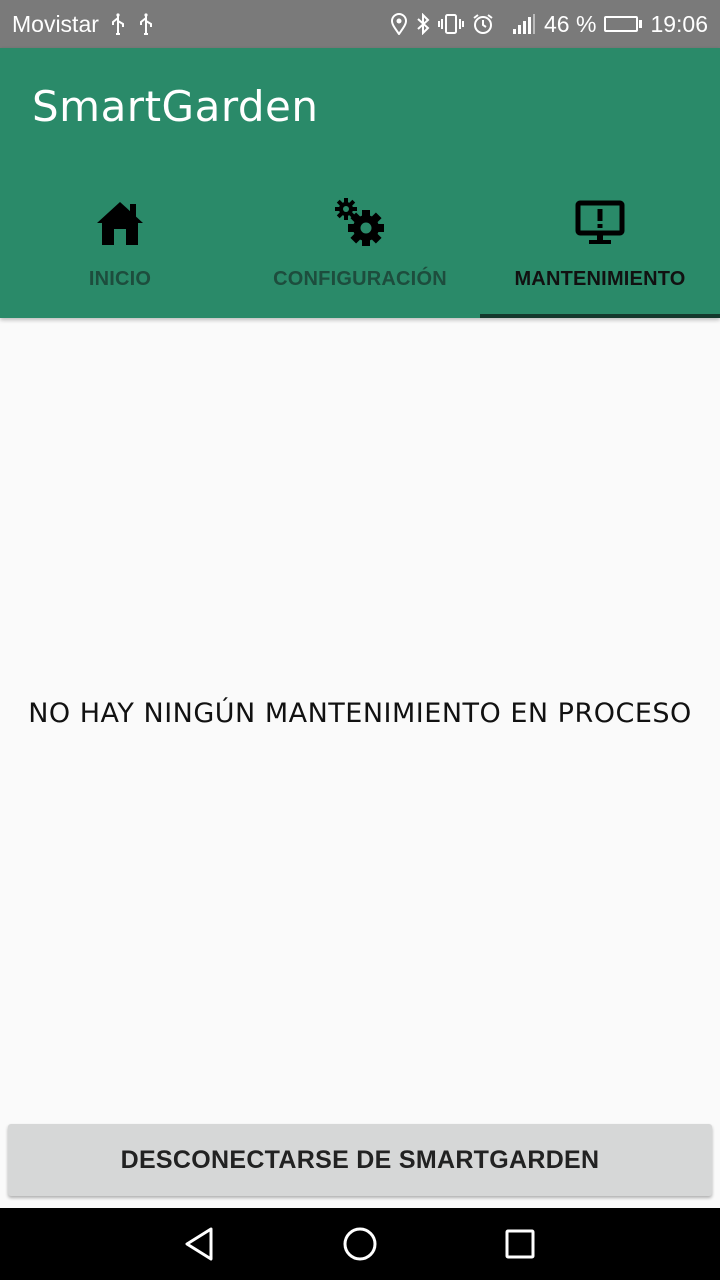 The image size is (720, 1280). I want to click on bluetooth-icon, so click(423, 24).